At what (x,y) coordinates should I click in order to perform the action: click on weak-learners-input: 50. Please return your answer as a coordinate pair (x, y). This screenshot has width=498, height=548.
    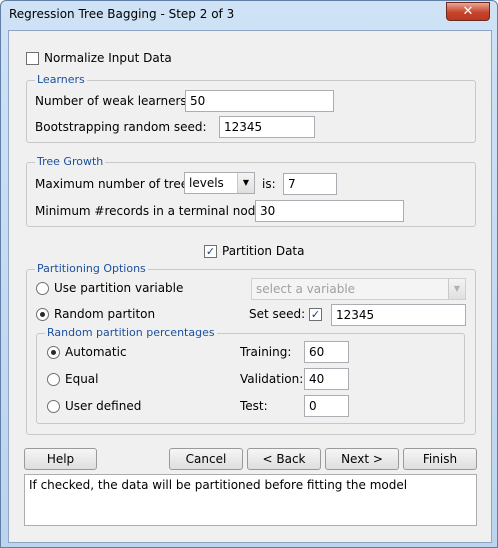
    Looking at the image, I should click on (259, 101).